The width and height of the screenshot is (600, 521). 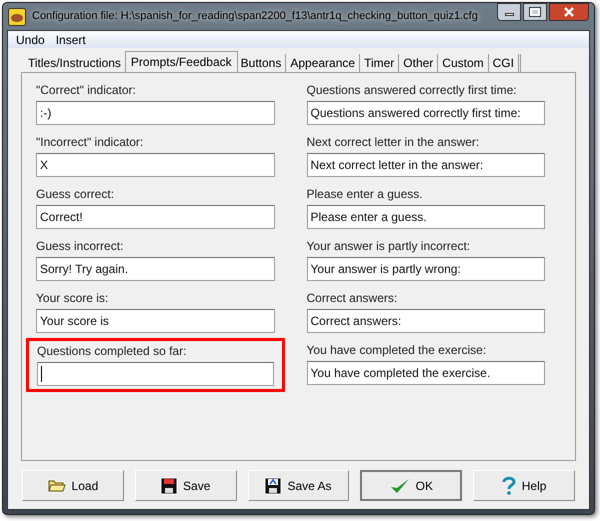 I want to click on text-field: Please enter a guess., so click(x=425, y=217).